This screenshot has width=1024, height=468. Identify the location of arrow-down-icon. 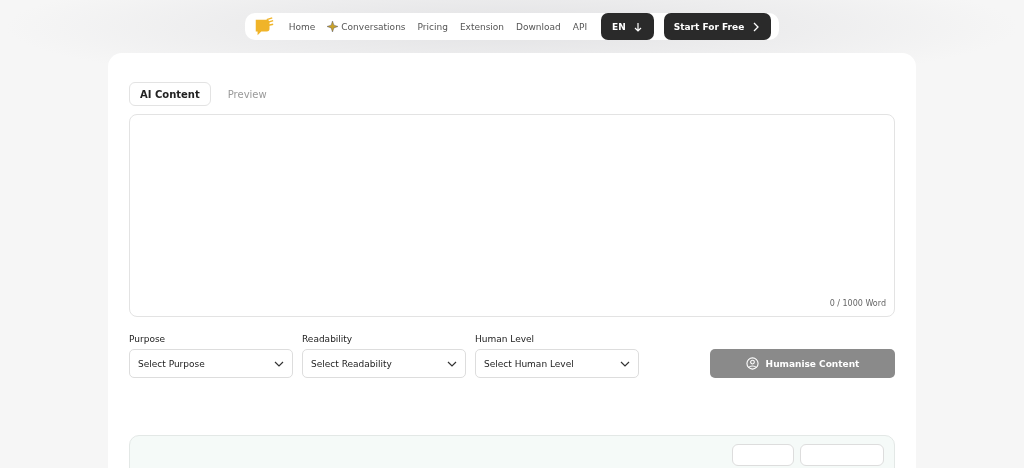
(637, 26).